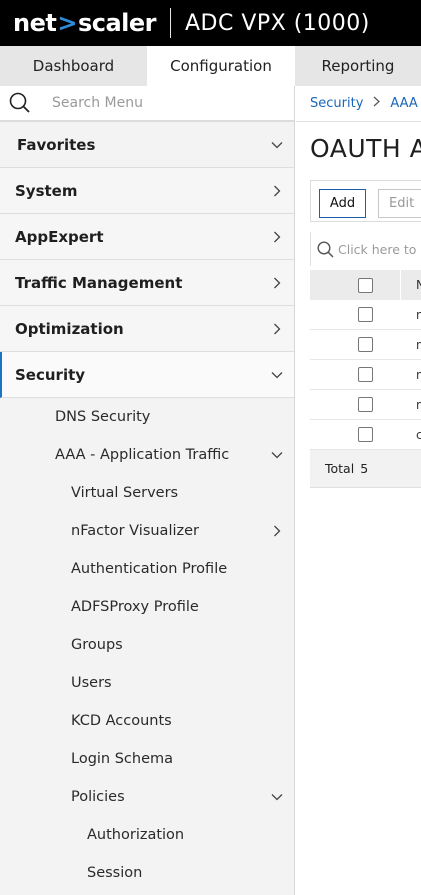  What do you see at coordinates (117, 23) in the screenshot?
I see `brand-right: scaler` at bounding box center [117, 23].